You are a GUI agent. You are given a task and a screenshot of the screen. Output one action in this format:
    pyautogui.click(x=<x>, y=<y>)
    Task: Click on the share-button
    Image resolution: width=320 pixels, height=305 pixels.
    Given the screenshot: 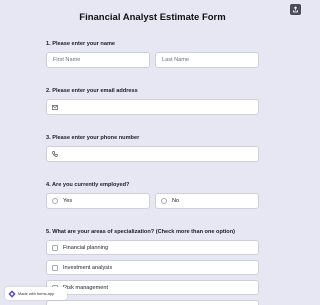 What is the action you would take?
    pyautogui.click(x=295, y=9)
    